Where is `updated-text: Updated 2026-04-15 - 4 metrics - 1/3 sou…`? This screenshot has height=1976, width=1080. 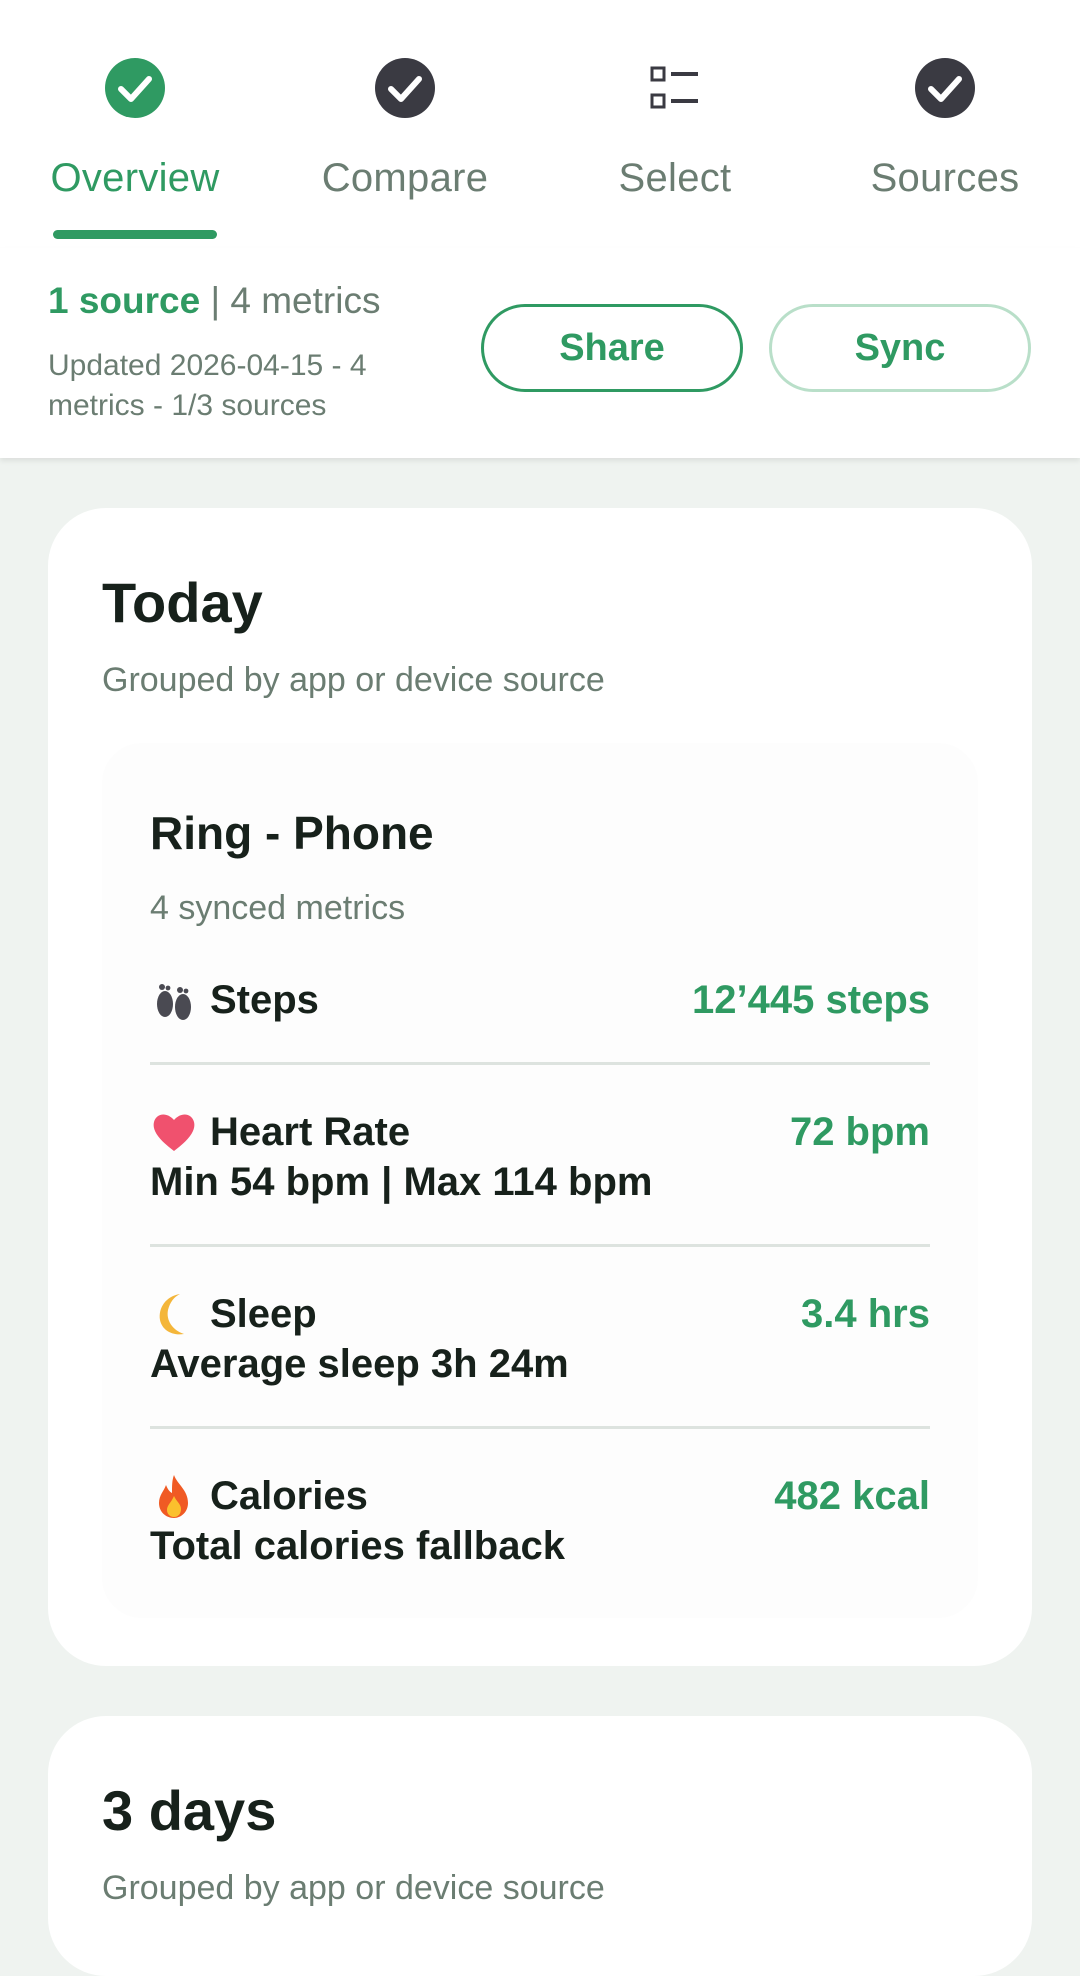
updated-text: Updated 2026-04-15 - 4 metrics - 1/3 sou… is located at coordinates (207, 385).